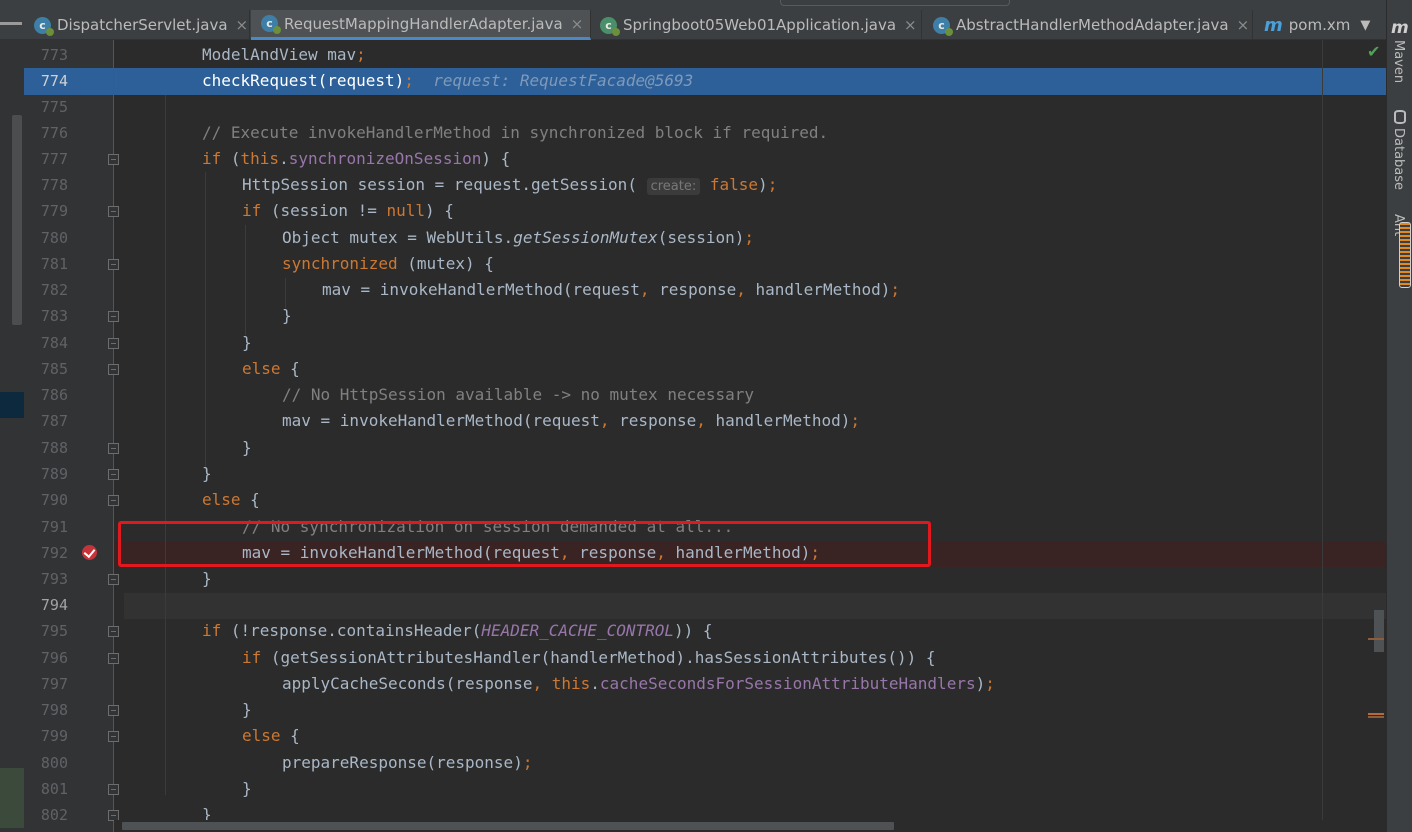 The height and width of the screenshot is (832, 1412). What do you see at coordinates (693, 789) in the screenshot?
I see `code-line-801: 801 }` at bounding box center [693, 789].